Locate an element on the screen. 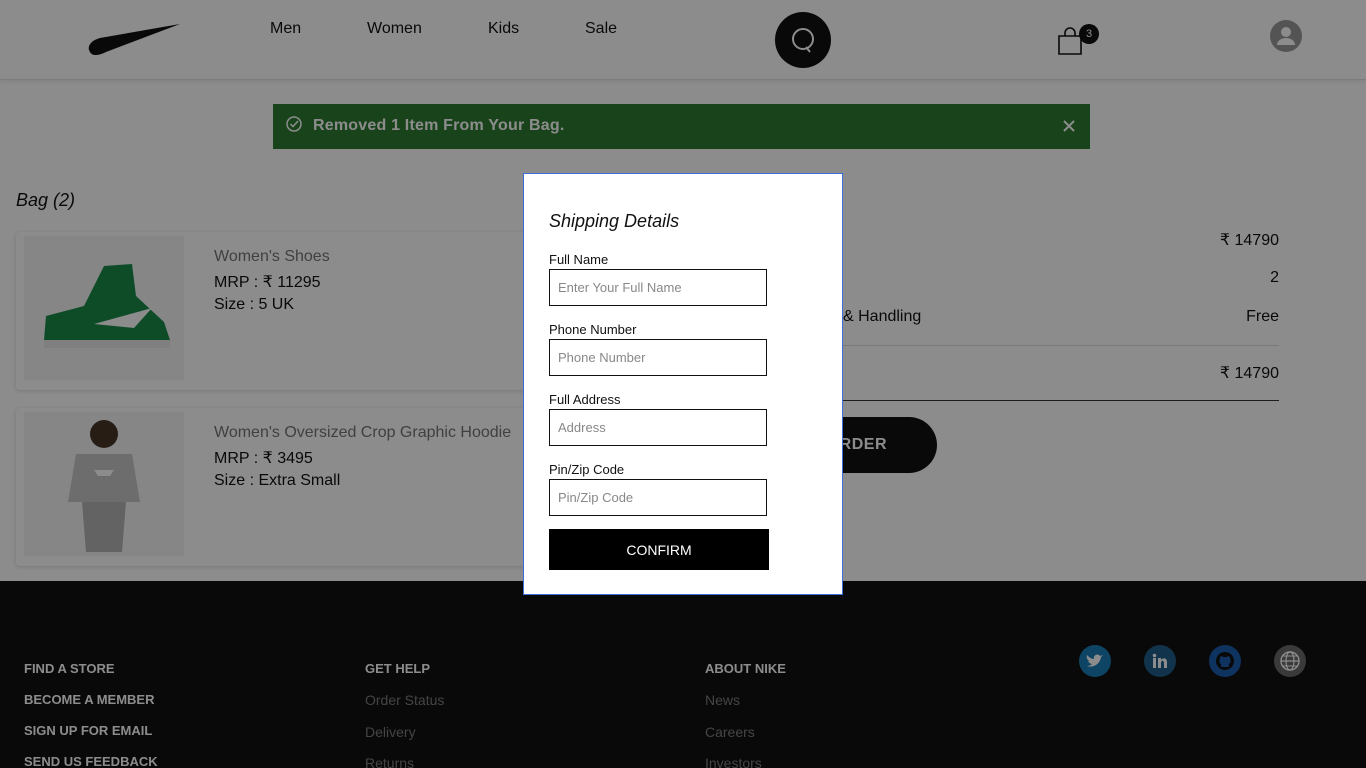 Image resolution: width=1366 pixels, height=768 pixels. full-address-label: Full Address is located at coordinates (585, 399).